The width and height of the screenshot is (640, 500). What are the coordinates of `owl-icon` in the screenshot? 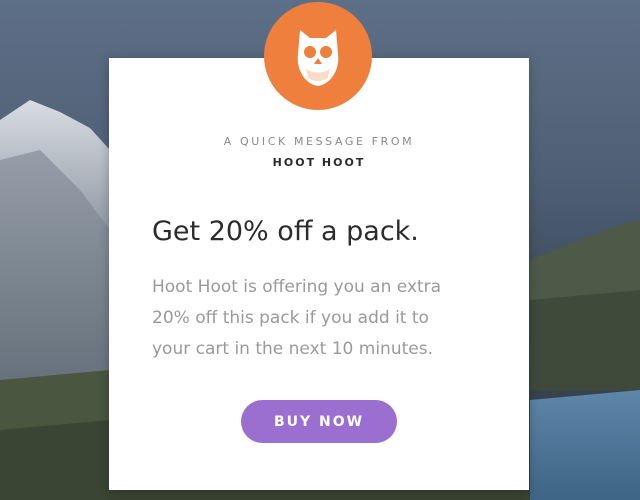 It's located at (318, 58).